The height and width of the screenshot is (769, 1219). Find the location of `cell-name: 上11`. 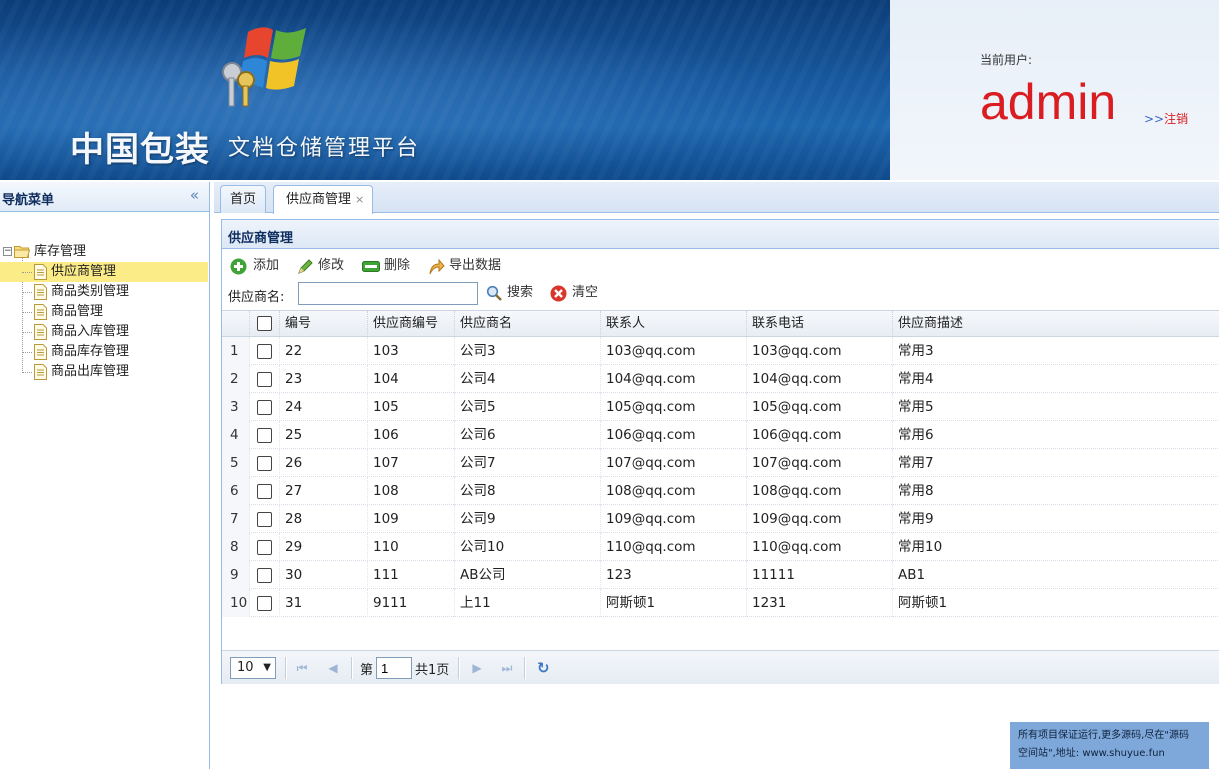

cell-name: 上11 is located at coordinates (528, 603).